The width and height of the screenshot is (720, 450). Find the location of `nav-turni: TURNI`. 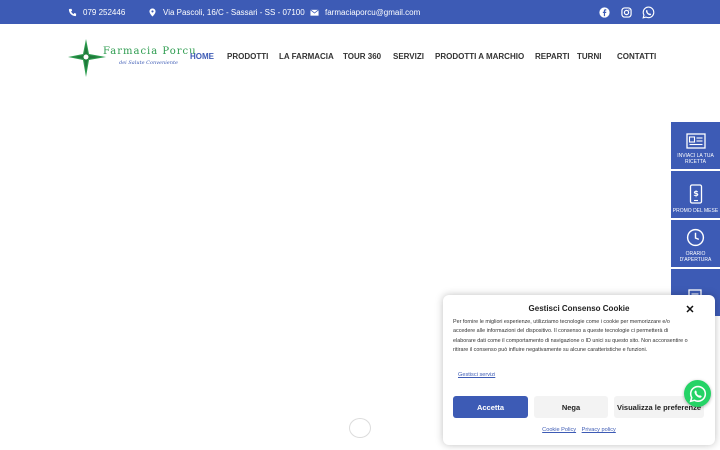

nav-turni: TURNI is located at coordinates (589, 56).